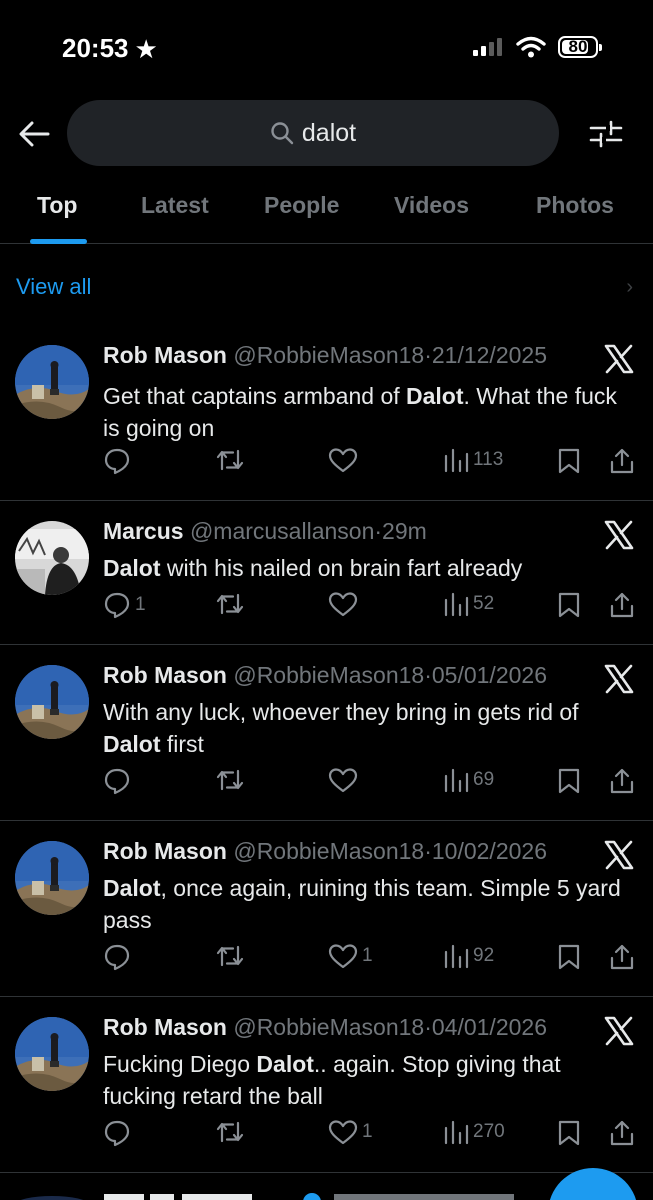 This screenshot has width=653, height=1200. I want to click on back-button, so click(34, 134).